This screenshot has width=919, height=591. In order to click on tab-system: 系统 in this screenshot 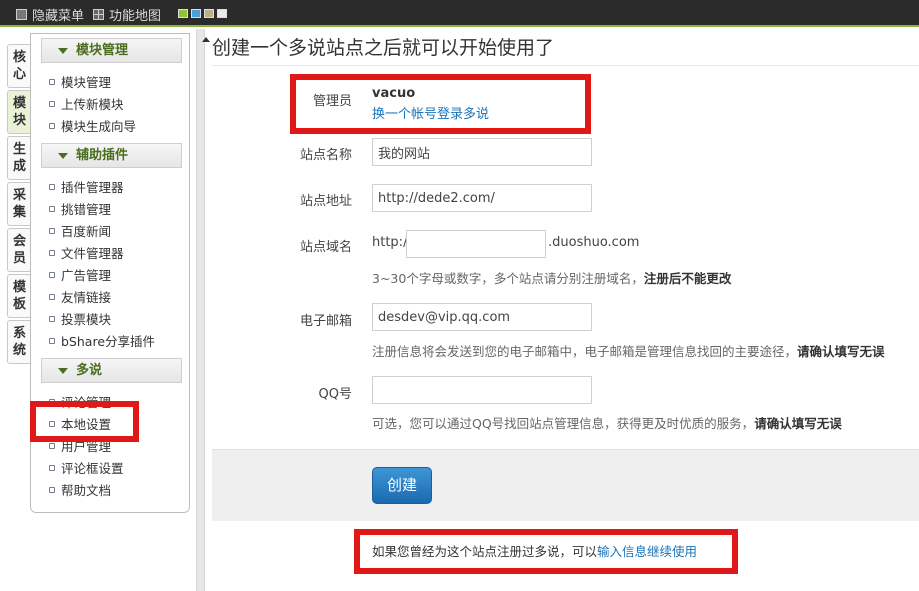, I will do `click(19, 342)`.